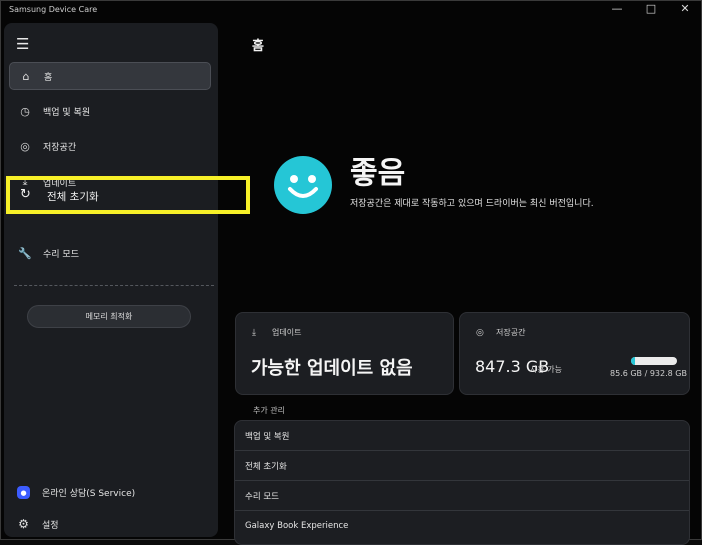 The height and width of the screenshot is (545, 702). I want to click on home-icon: ⌂, so click(26, 76).